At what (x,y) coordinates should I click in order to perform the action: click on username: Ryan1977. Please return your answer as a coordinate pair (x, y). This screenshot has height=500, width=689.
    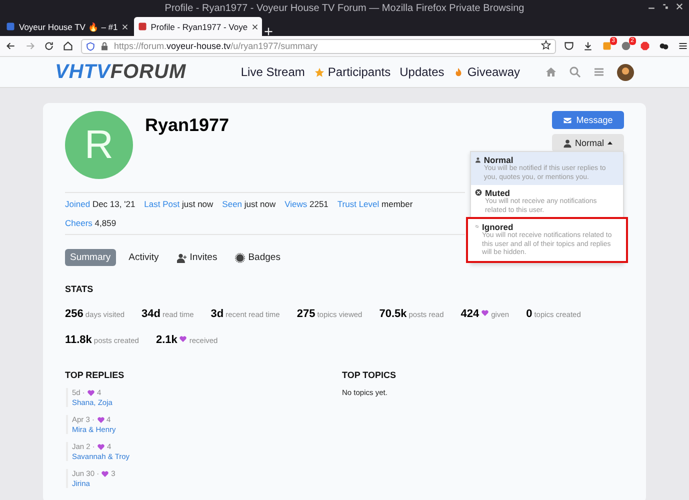
    Looking at the image, I should click on (187, 126).